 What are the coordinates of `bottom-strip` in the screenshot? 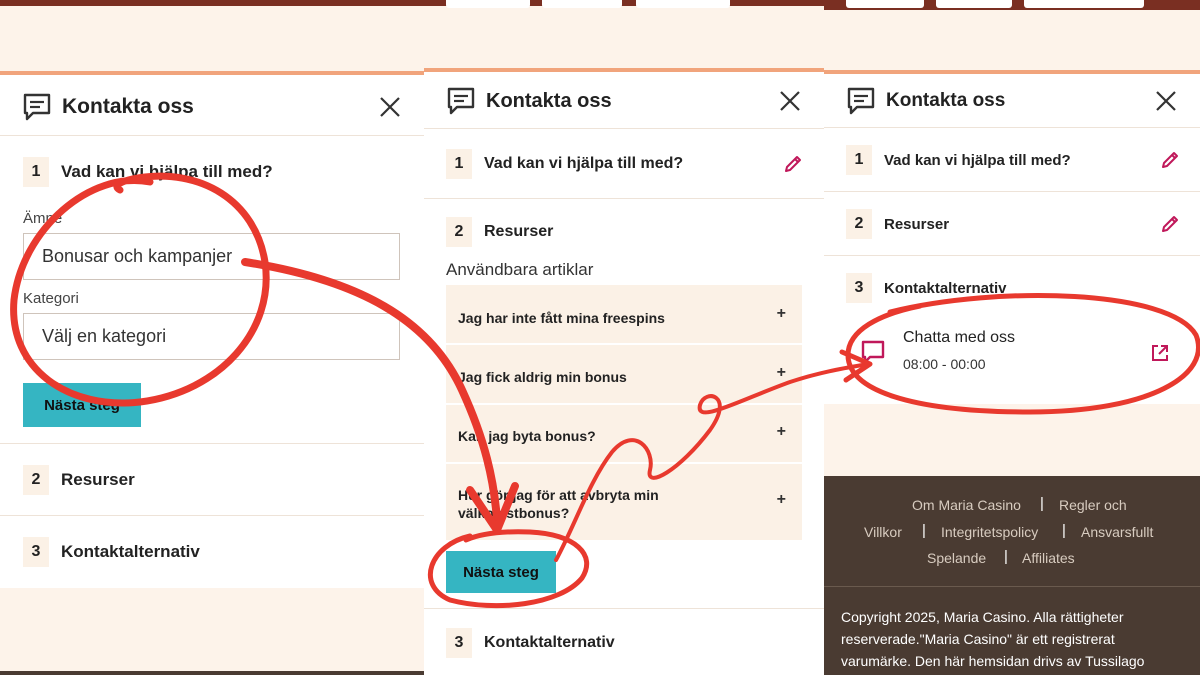 It's located at (212, 673).